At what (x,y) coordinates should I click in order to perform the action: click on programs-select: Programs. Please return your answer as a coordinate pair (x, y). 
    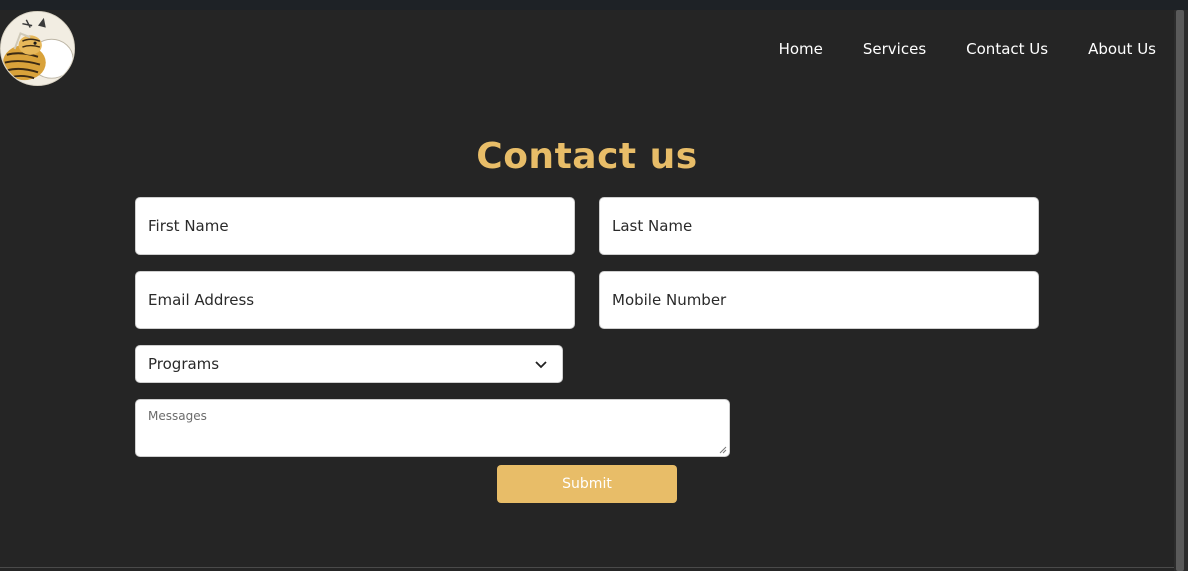
    Looking at the image, I should click on (349, 364).